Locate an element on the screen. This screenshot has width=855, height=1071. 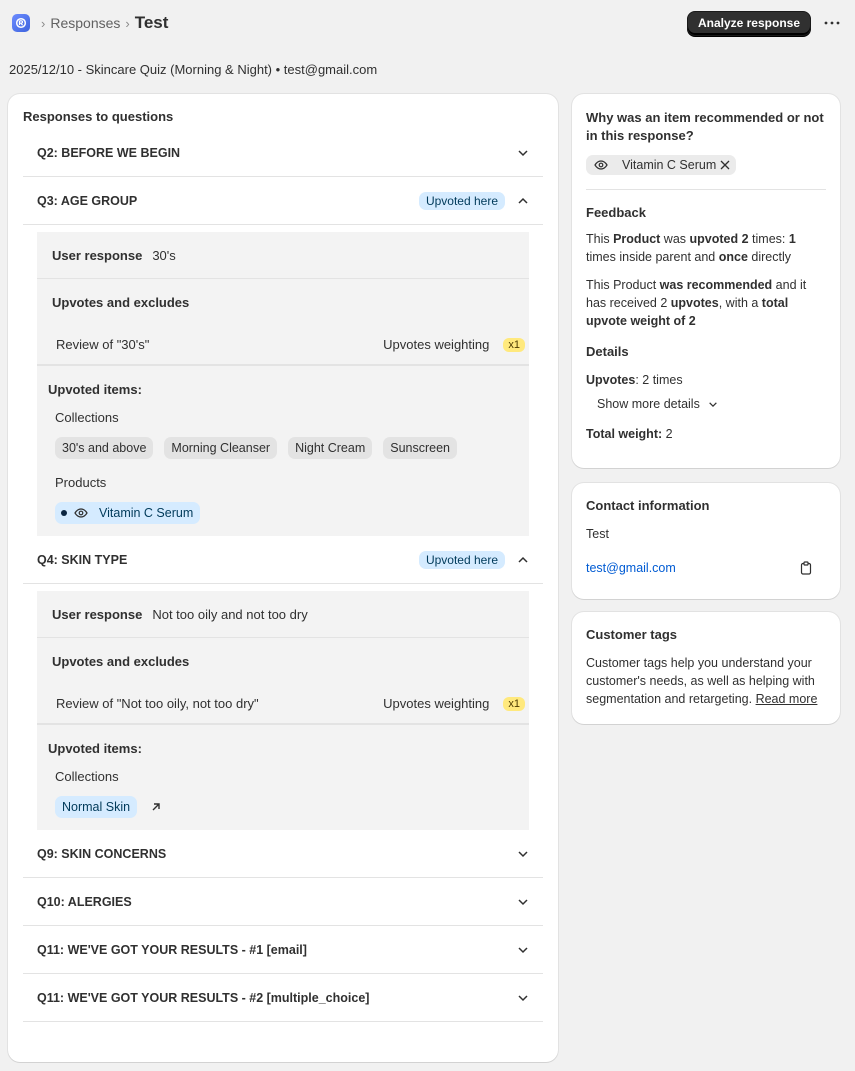
text-segment: directly is located at coordinates (769, 257).